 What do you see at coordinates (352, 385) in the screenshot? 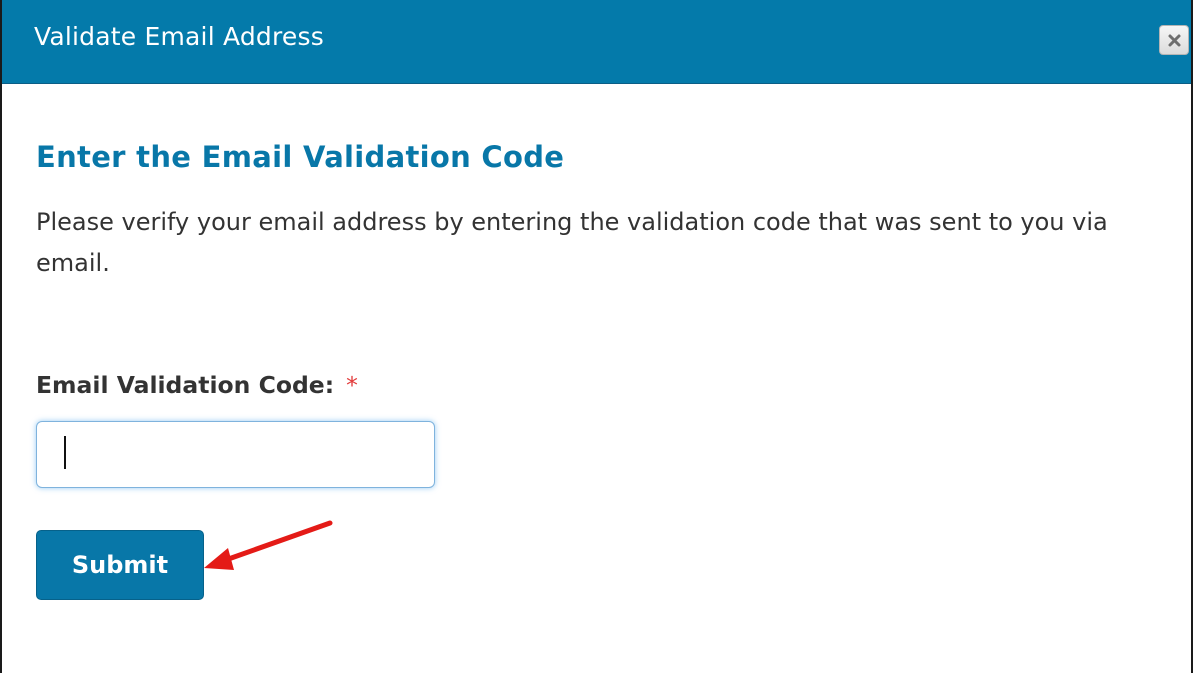
I see `required-marker: *` at bounding box center [352, 385].